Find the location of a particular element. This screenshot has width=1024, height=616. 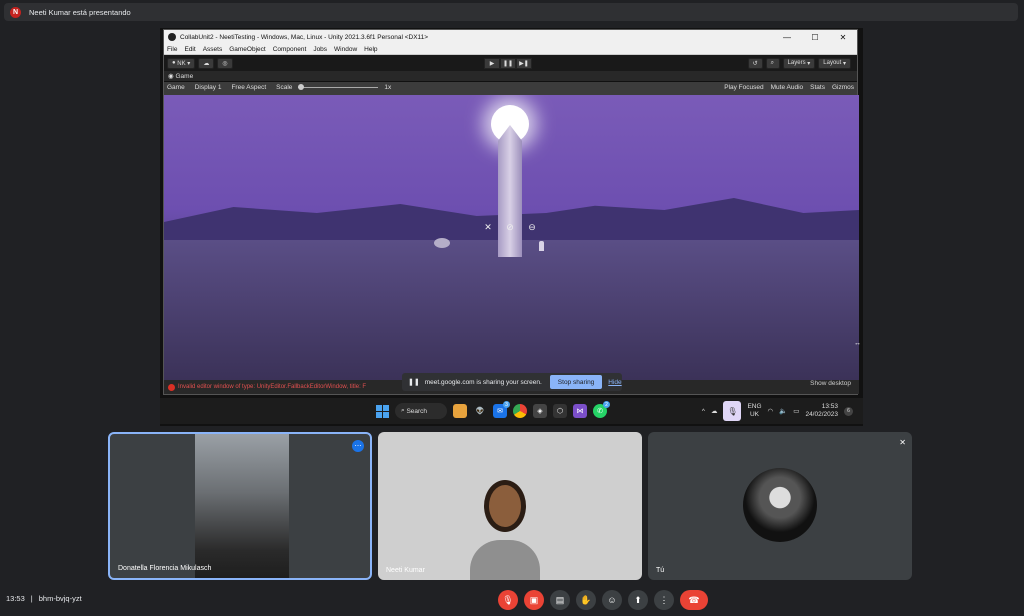

camera-off-icon: ⊘ is located at coordinates (510, 227).